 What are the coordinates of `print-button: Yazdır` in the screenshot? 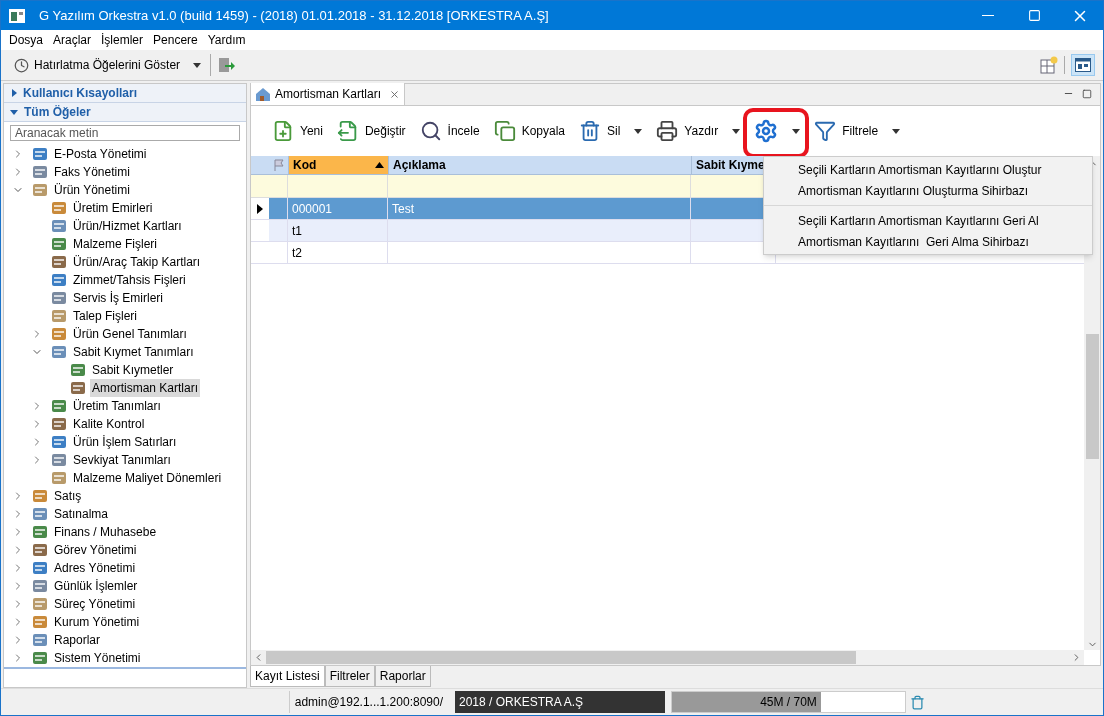 It's located at (698, 131).